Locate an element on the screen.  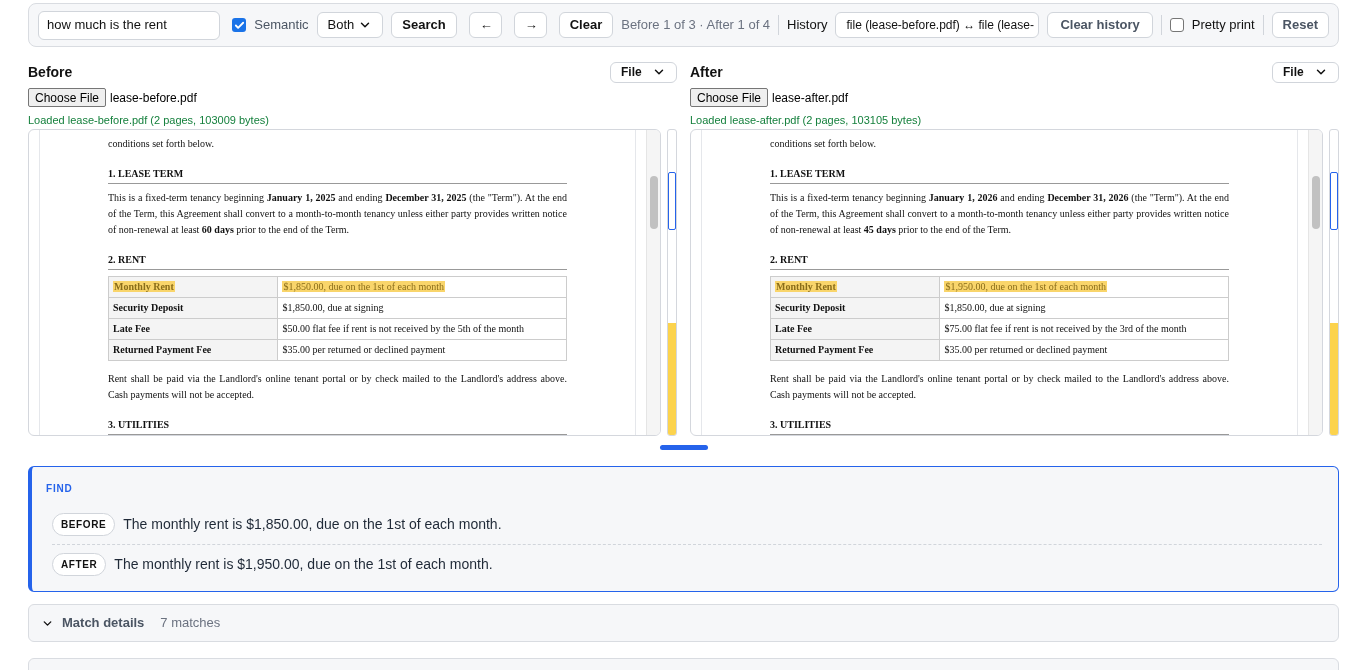
match-details-label: Match details is located at coordinates (103, 623).